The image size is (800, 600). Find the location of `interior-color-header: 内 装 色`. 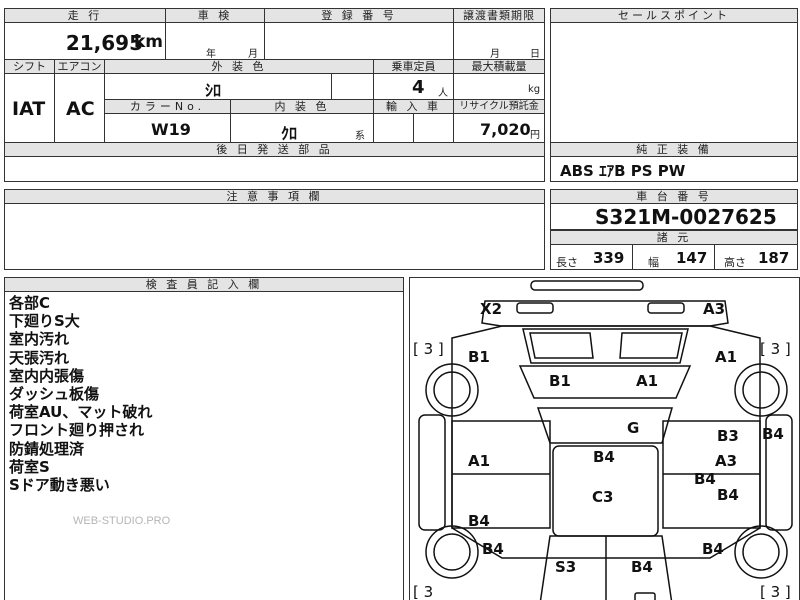

interior-color-header: 内 装 色 is located at coordinates (302, 106).